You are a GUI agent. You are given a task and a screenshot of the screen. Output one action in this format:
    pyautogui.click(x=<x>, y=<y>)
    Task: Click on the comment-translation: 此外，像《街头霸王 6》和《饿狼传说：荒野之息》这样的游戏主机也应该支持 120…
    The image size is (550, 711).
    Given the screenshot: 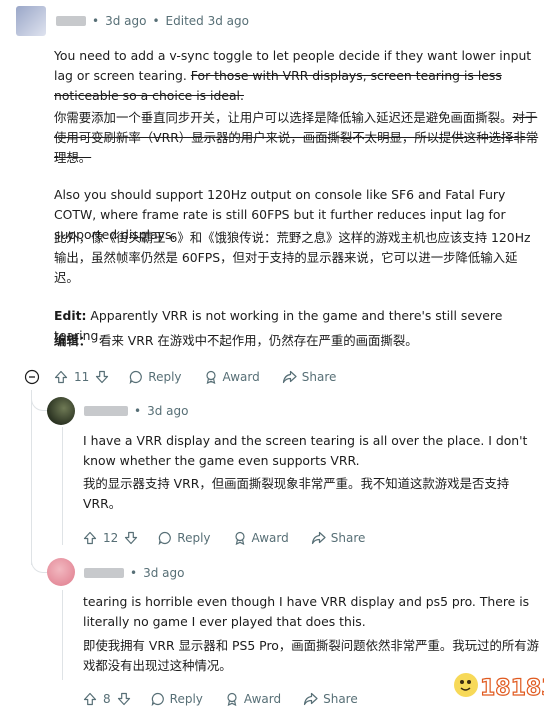 What is the action you would take?
    pyautogui.click(x=292, y=257)
    